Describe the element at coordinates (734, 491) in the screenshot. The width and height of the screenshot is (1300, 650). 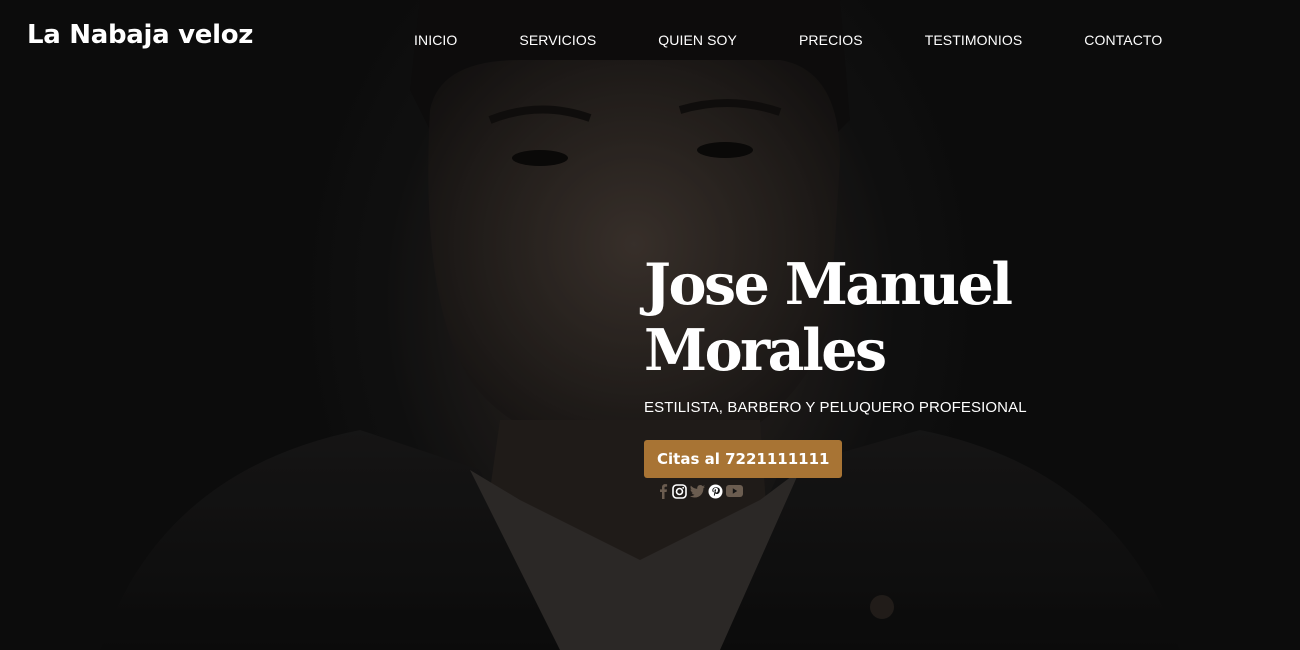
I see `youtube-icon` at that location.